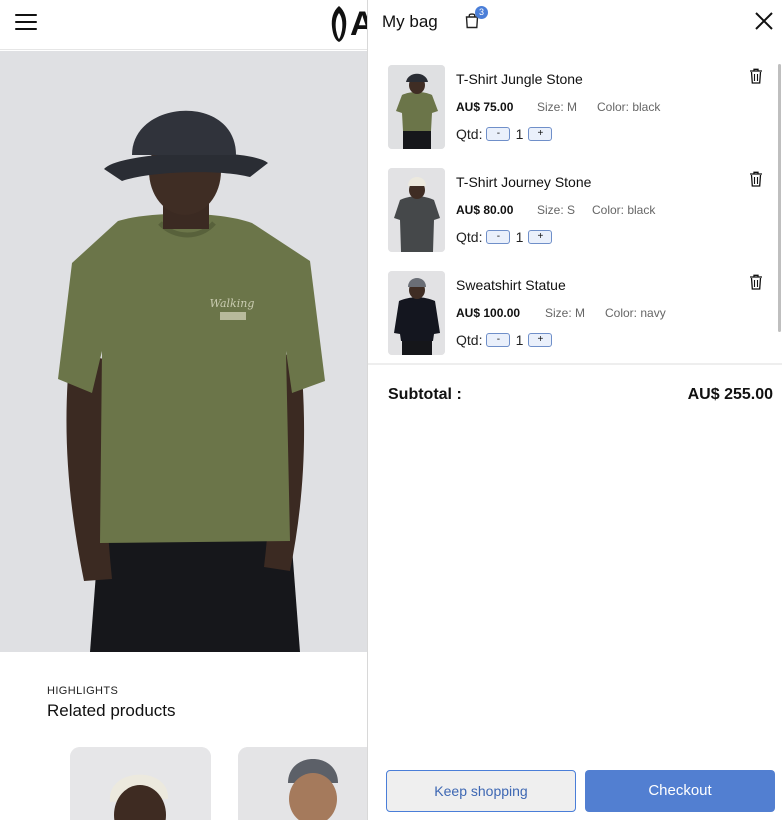 The image size is (782, 820). What do you see at coordinates (232, 303) in the screenshot?
I see `svg-text: Walking` at bounding box center [232, 303].